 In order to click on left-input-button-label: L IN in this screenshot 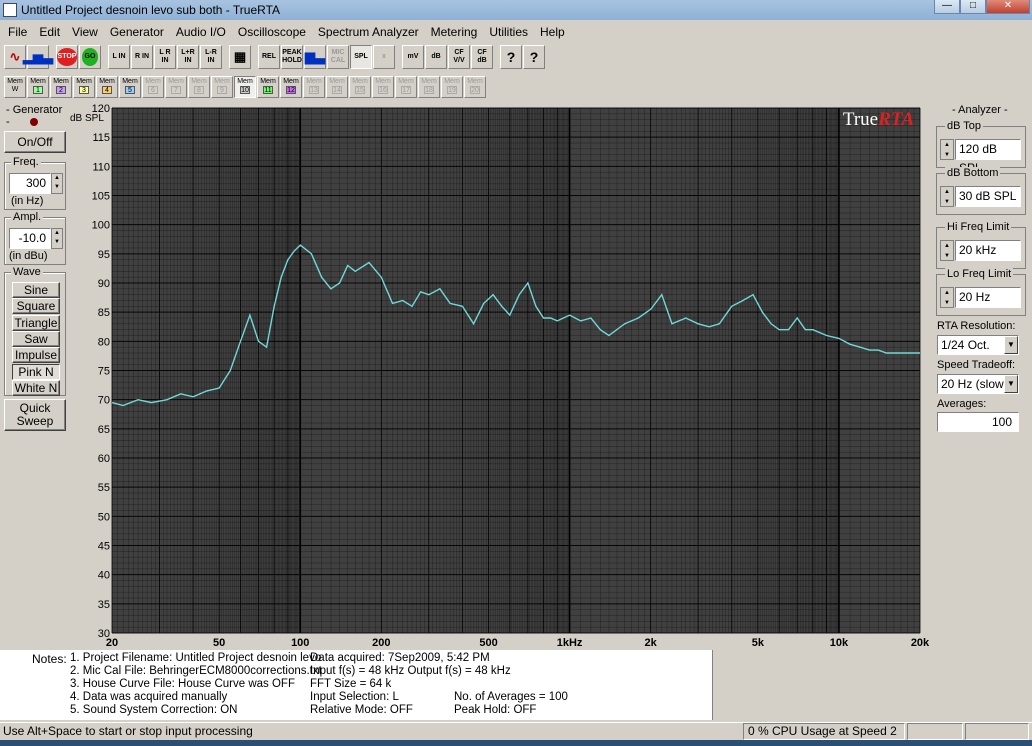, I will do `click(119, 56)`.